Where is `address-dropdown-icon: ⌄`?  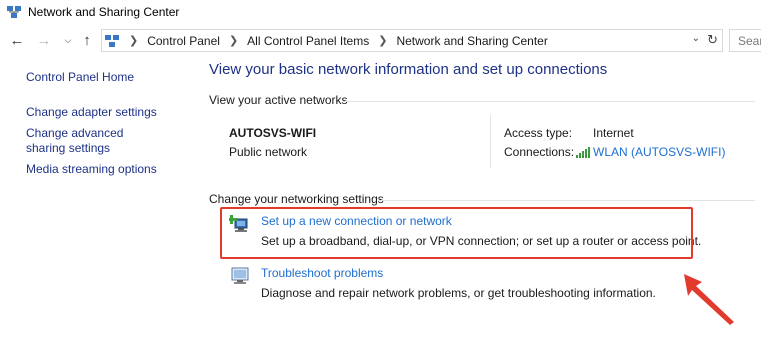 address-dropdown-icon: ⌄ is located at coordinates (696, 38).